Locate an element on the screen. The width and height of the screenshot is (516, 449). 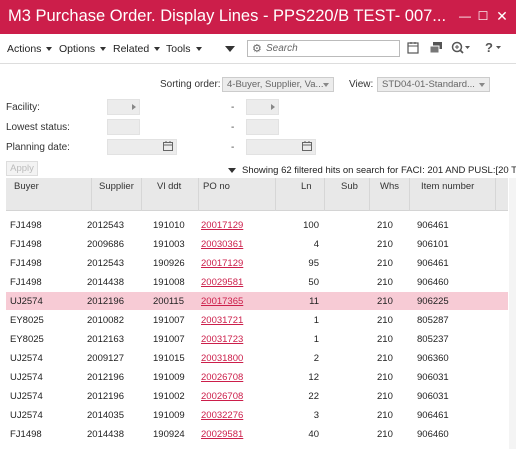
table-row: EY8025 2012163 191007 20031723 1 210 805237 is located at coordinates (257, 339).